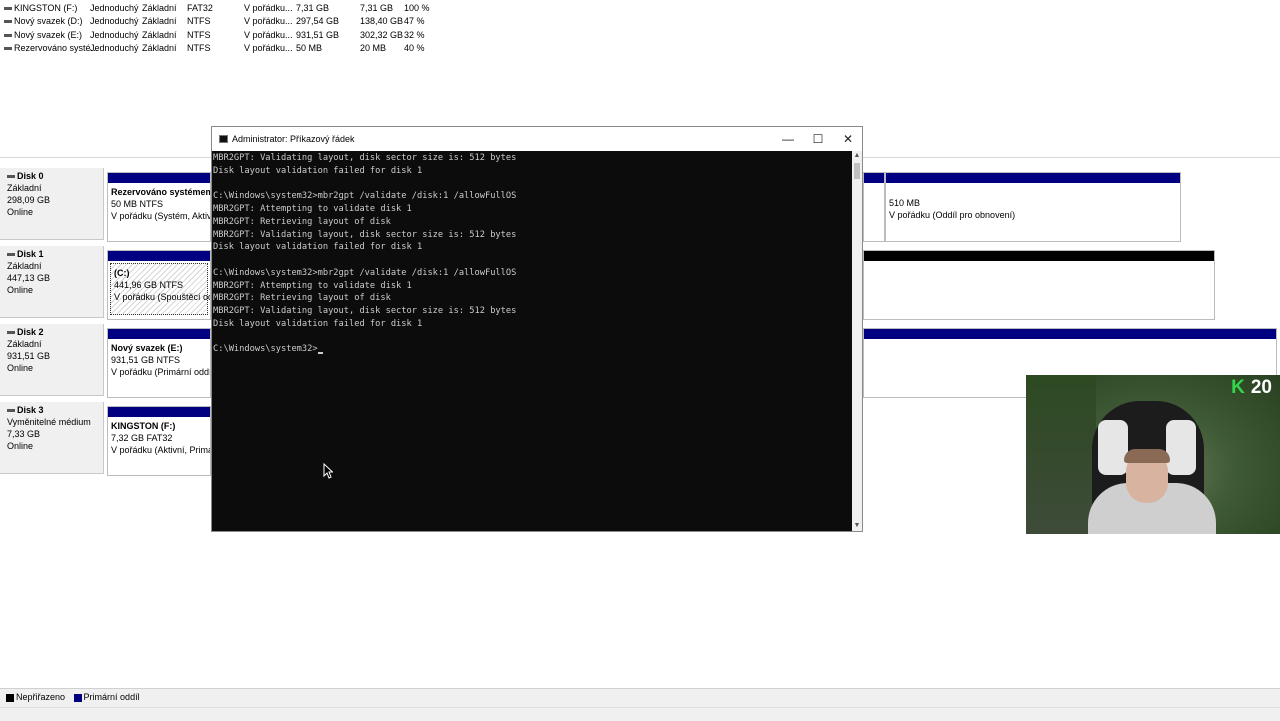 This screenshot has height=721, width=1280. I want to click on status-bar, so click(640, 714).